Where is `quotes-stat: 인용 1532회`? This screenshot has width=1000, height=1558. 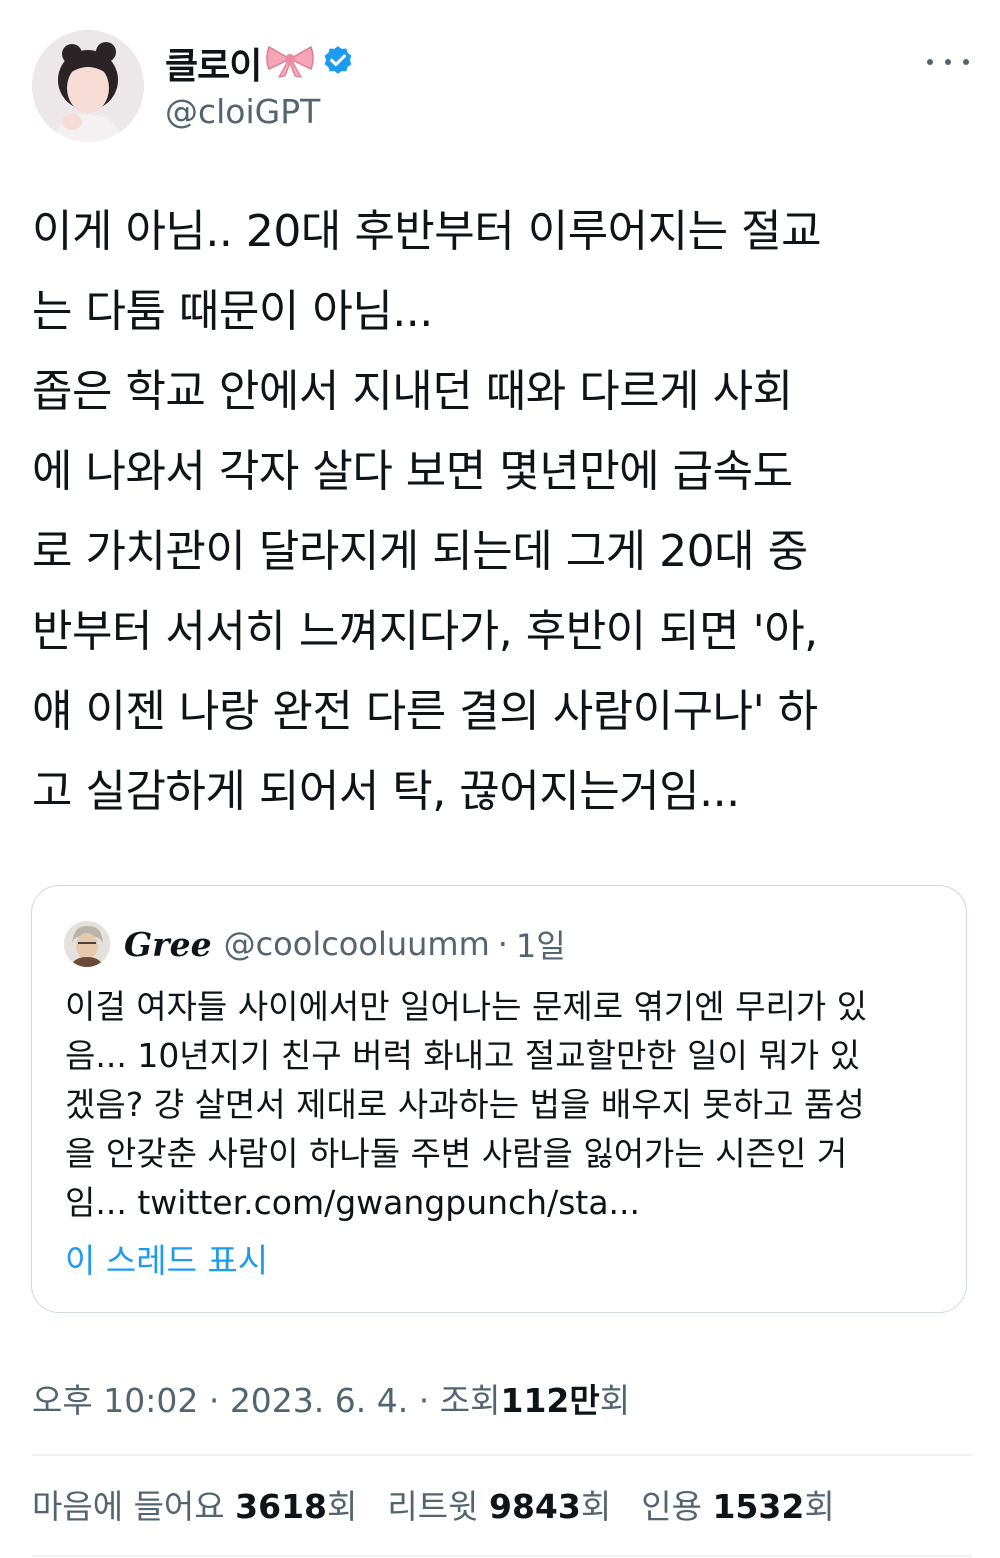
quotes-stat: 인용 1532회 is located at coordinates (737, 1504).